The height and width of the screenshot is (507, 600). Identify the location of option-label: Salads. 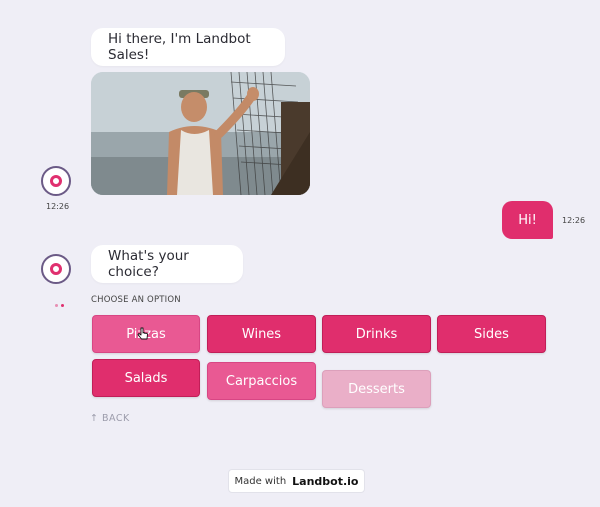
(146, 378).